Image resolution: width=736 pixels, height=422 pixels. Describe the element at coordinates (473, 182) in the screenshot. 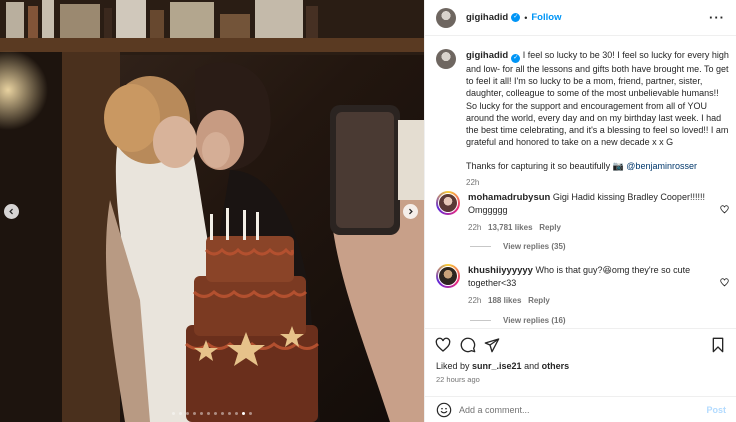

I see `caption-timestamp: 22h` at that location.